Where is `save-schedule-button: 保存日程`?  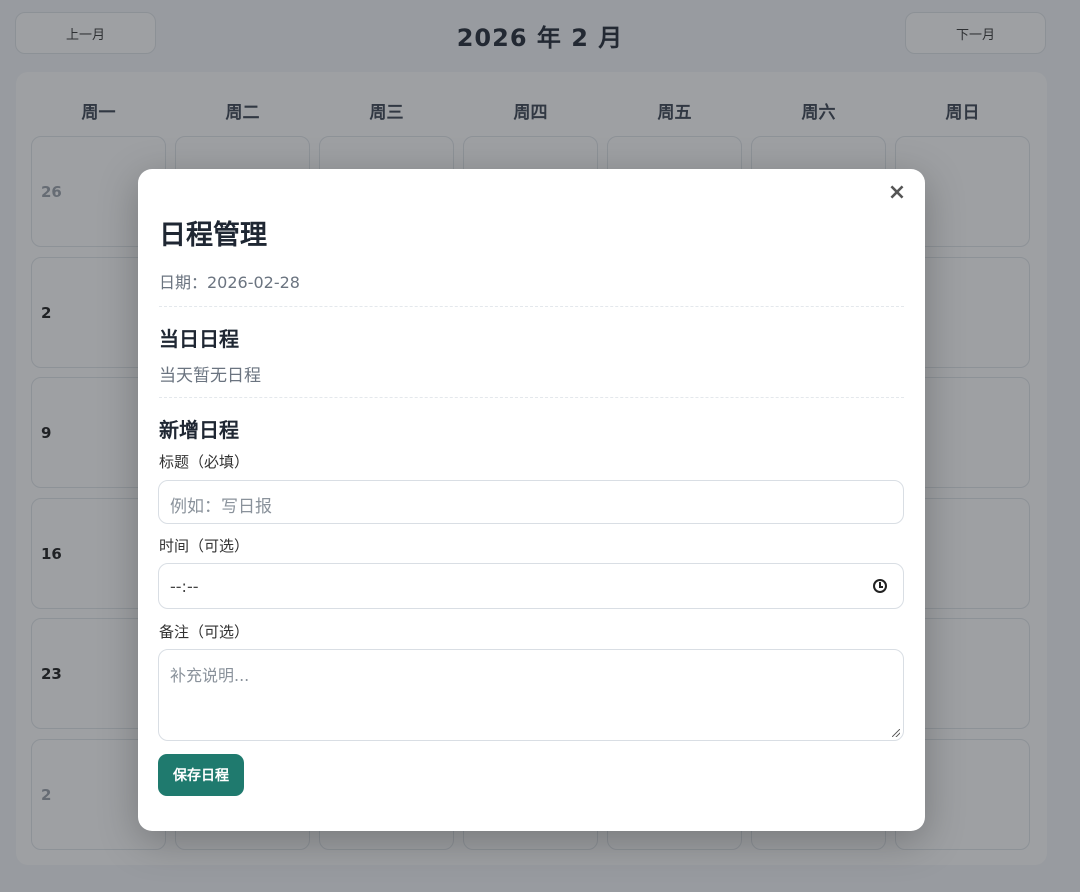 save-schedule-button: 保存日程 is located at coordinates (201, 775).